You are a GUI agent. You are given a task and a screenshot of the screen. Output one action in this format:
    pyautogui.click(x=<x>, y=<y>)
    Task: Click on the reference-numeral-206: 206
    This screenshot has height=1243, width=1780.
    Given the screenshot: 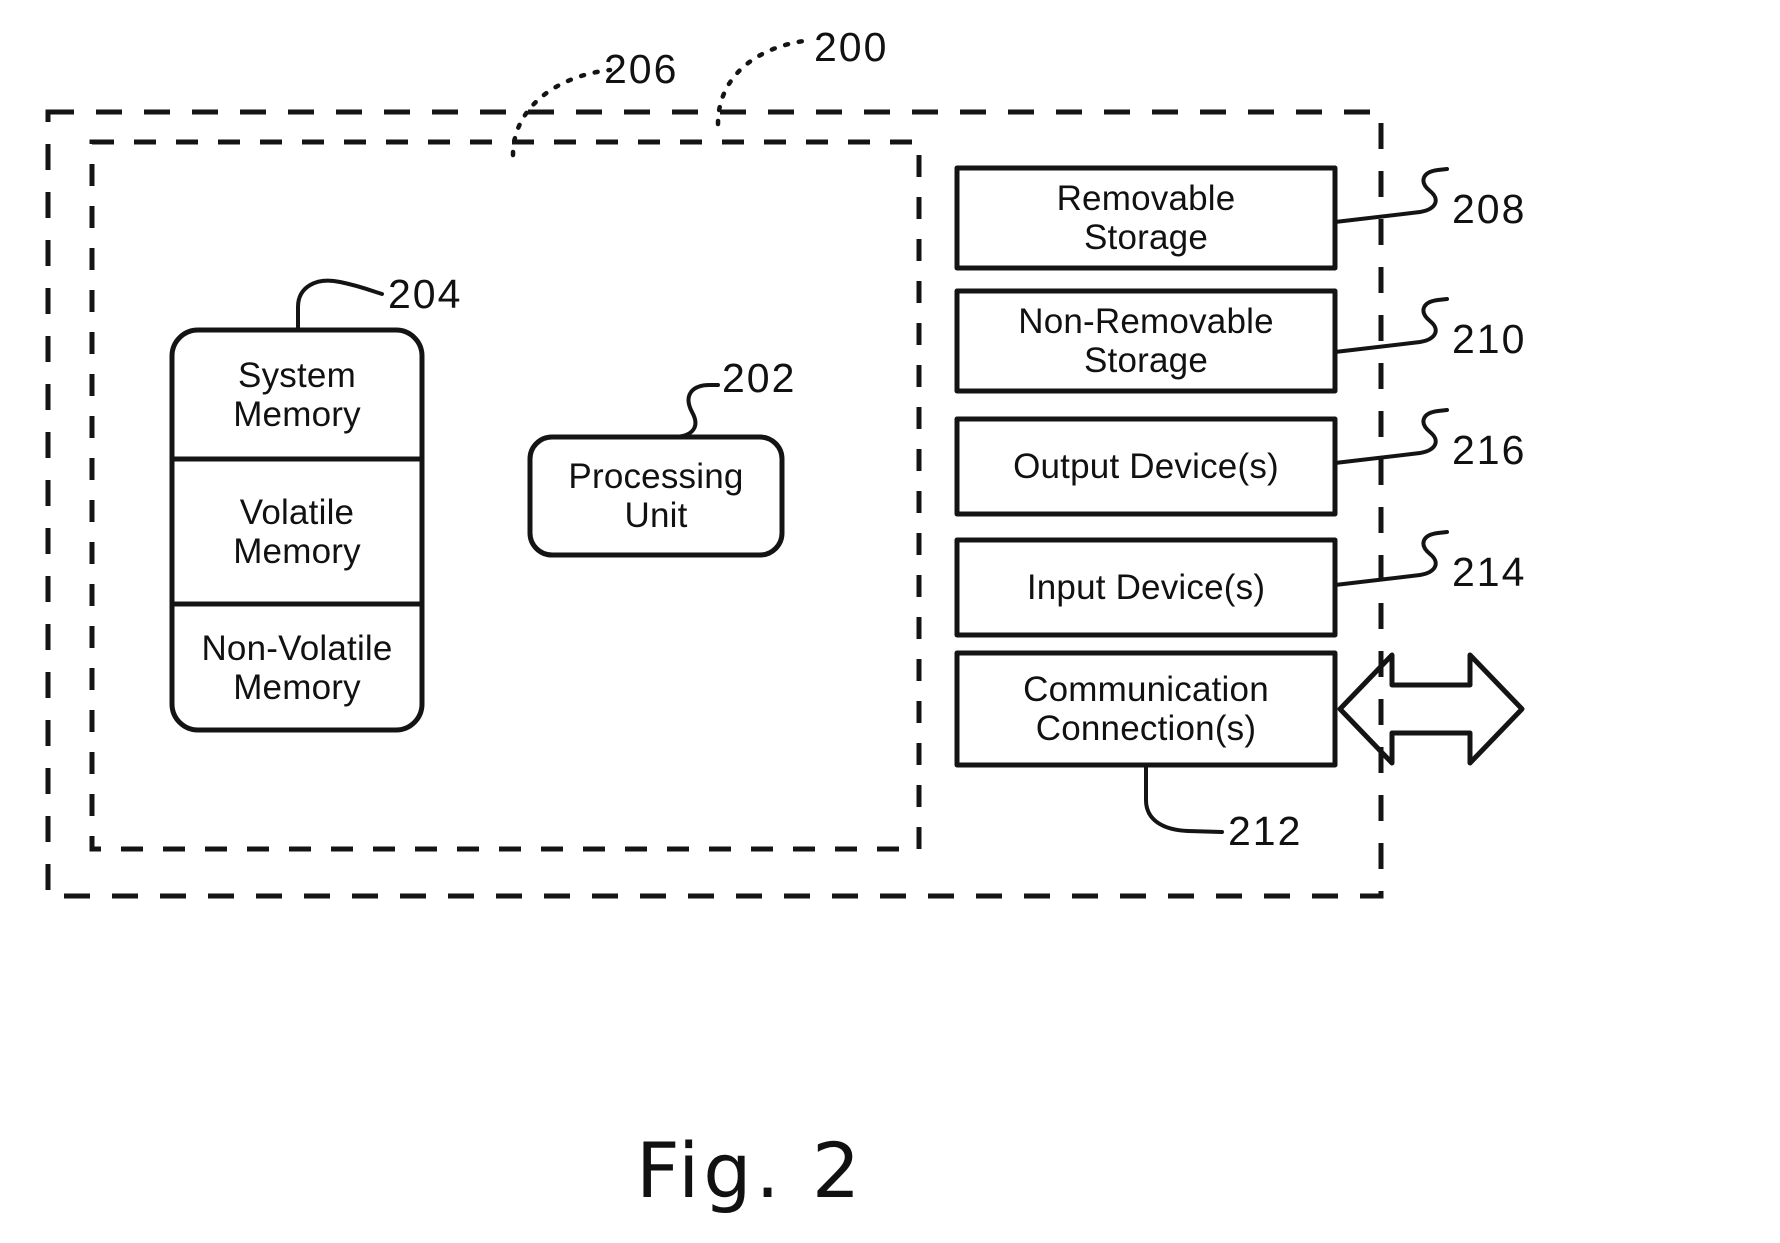 What is the action you would take?
    pyautogui.click(x=641, y=69)
    